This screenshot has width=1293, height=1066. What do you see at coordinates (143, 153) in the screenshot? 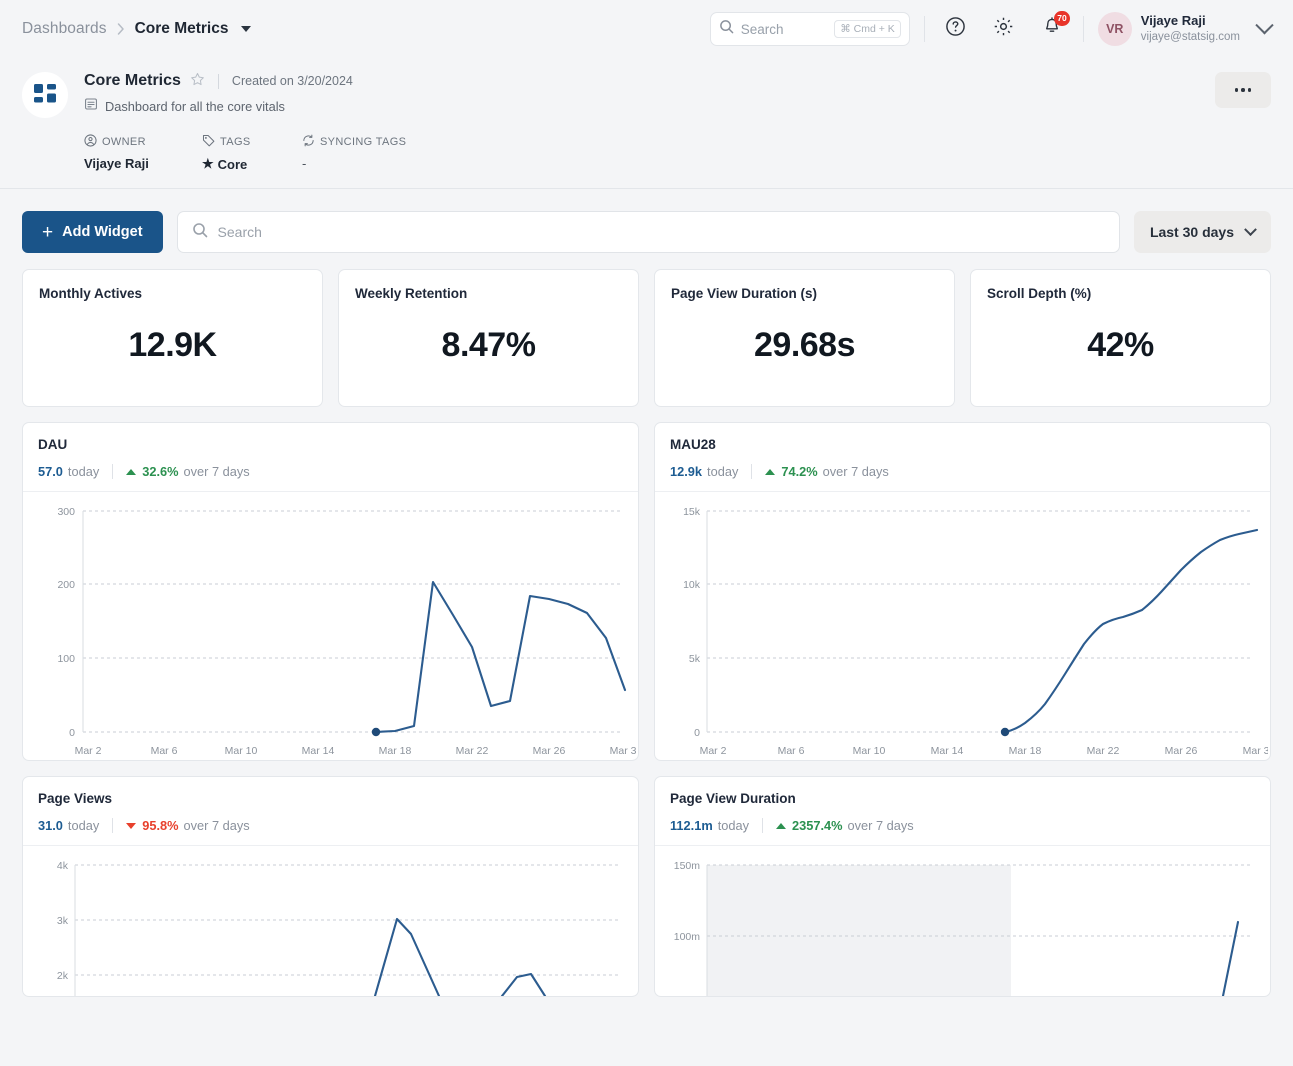
I see `meta-owner: OWNER Vijaye Raji` at bounding box center [143, 153].